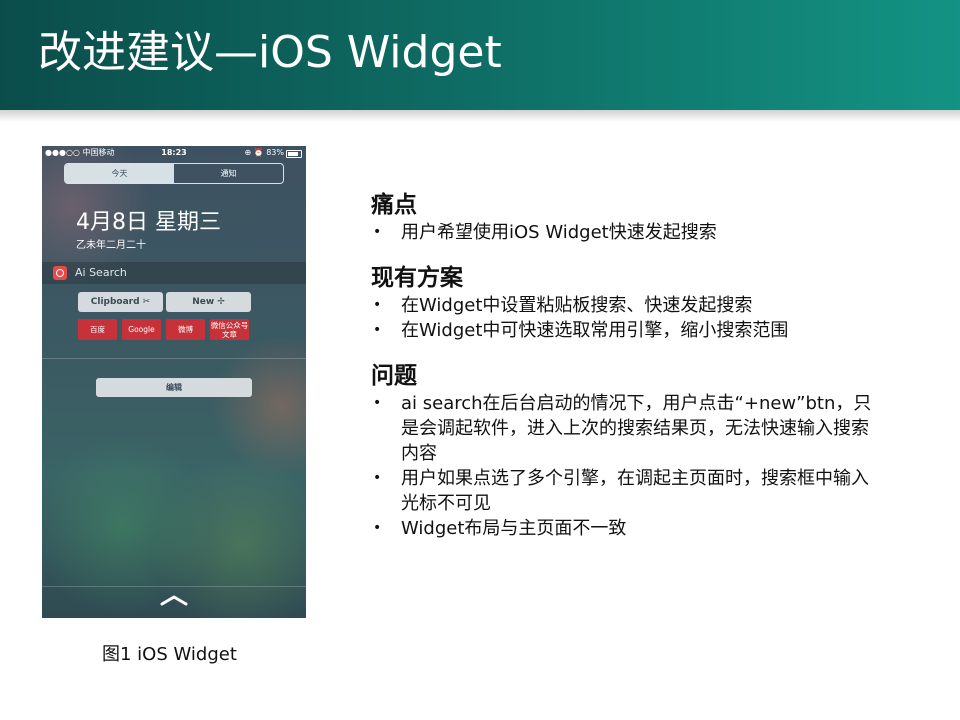 Image resolution: width=960 pixels, height=720 pixels. Describe the element at coordinates (394, 205) in the screenshot. I see `section-title: 痛点` at that location.